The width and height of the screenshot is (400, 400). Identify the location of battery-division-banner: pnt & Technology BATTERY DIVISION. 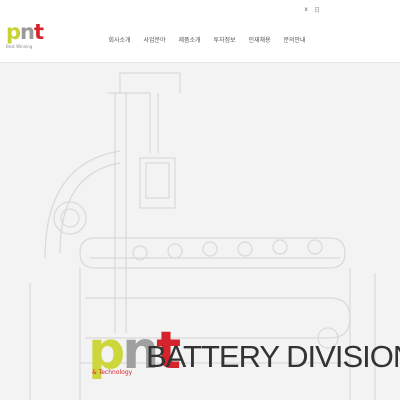
(244, 354).